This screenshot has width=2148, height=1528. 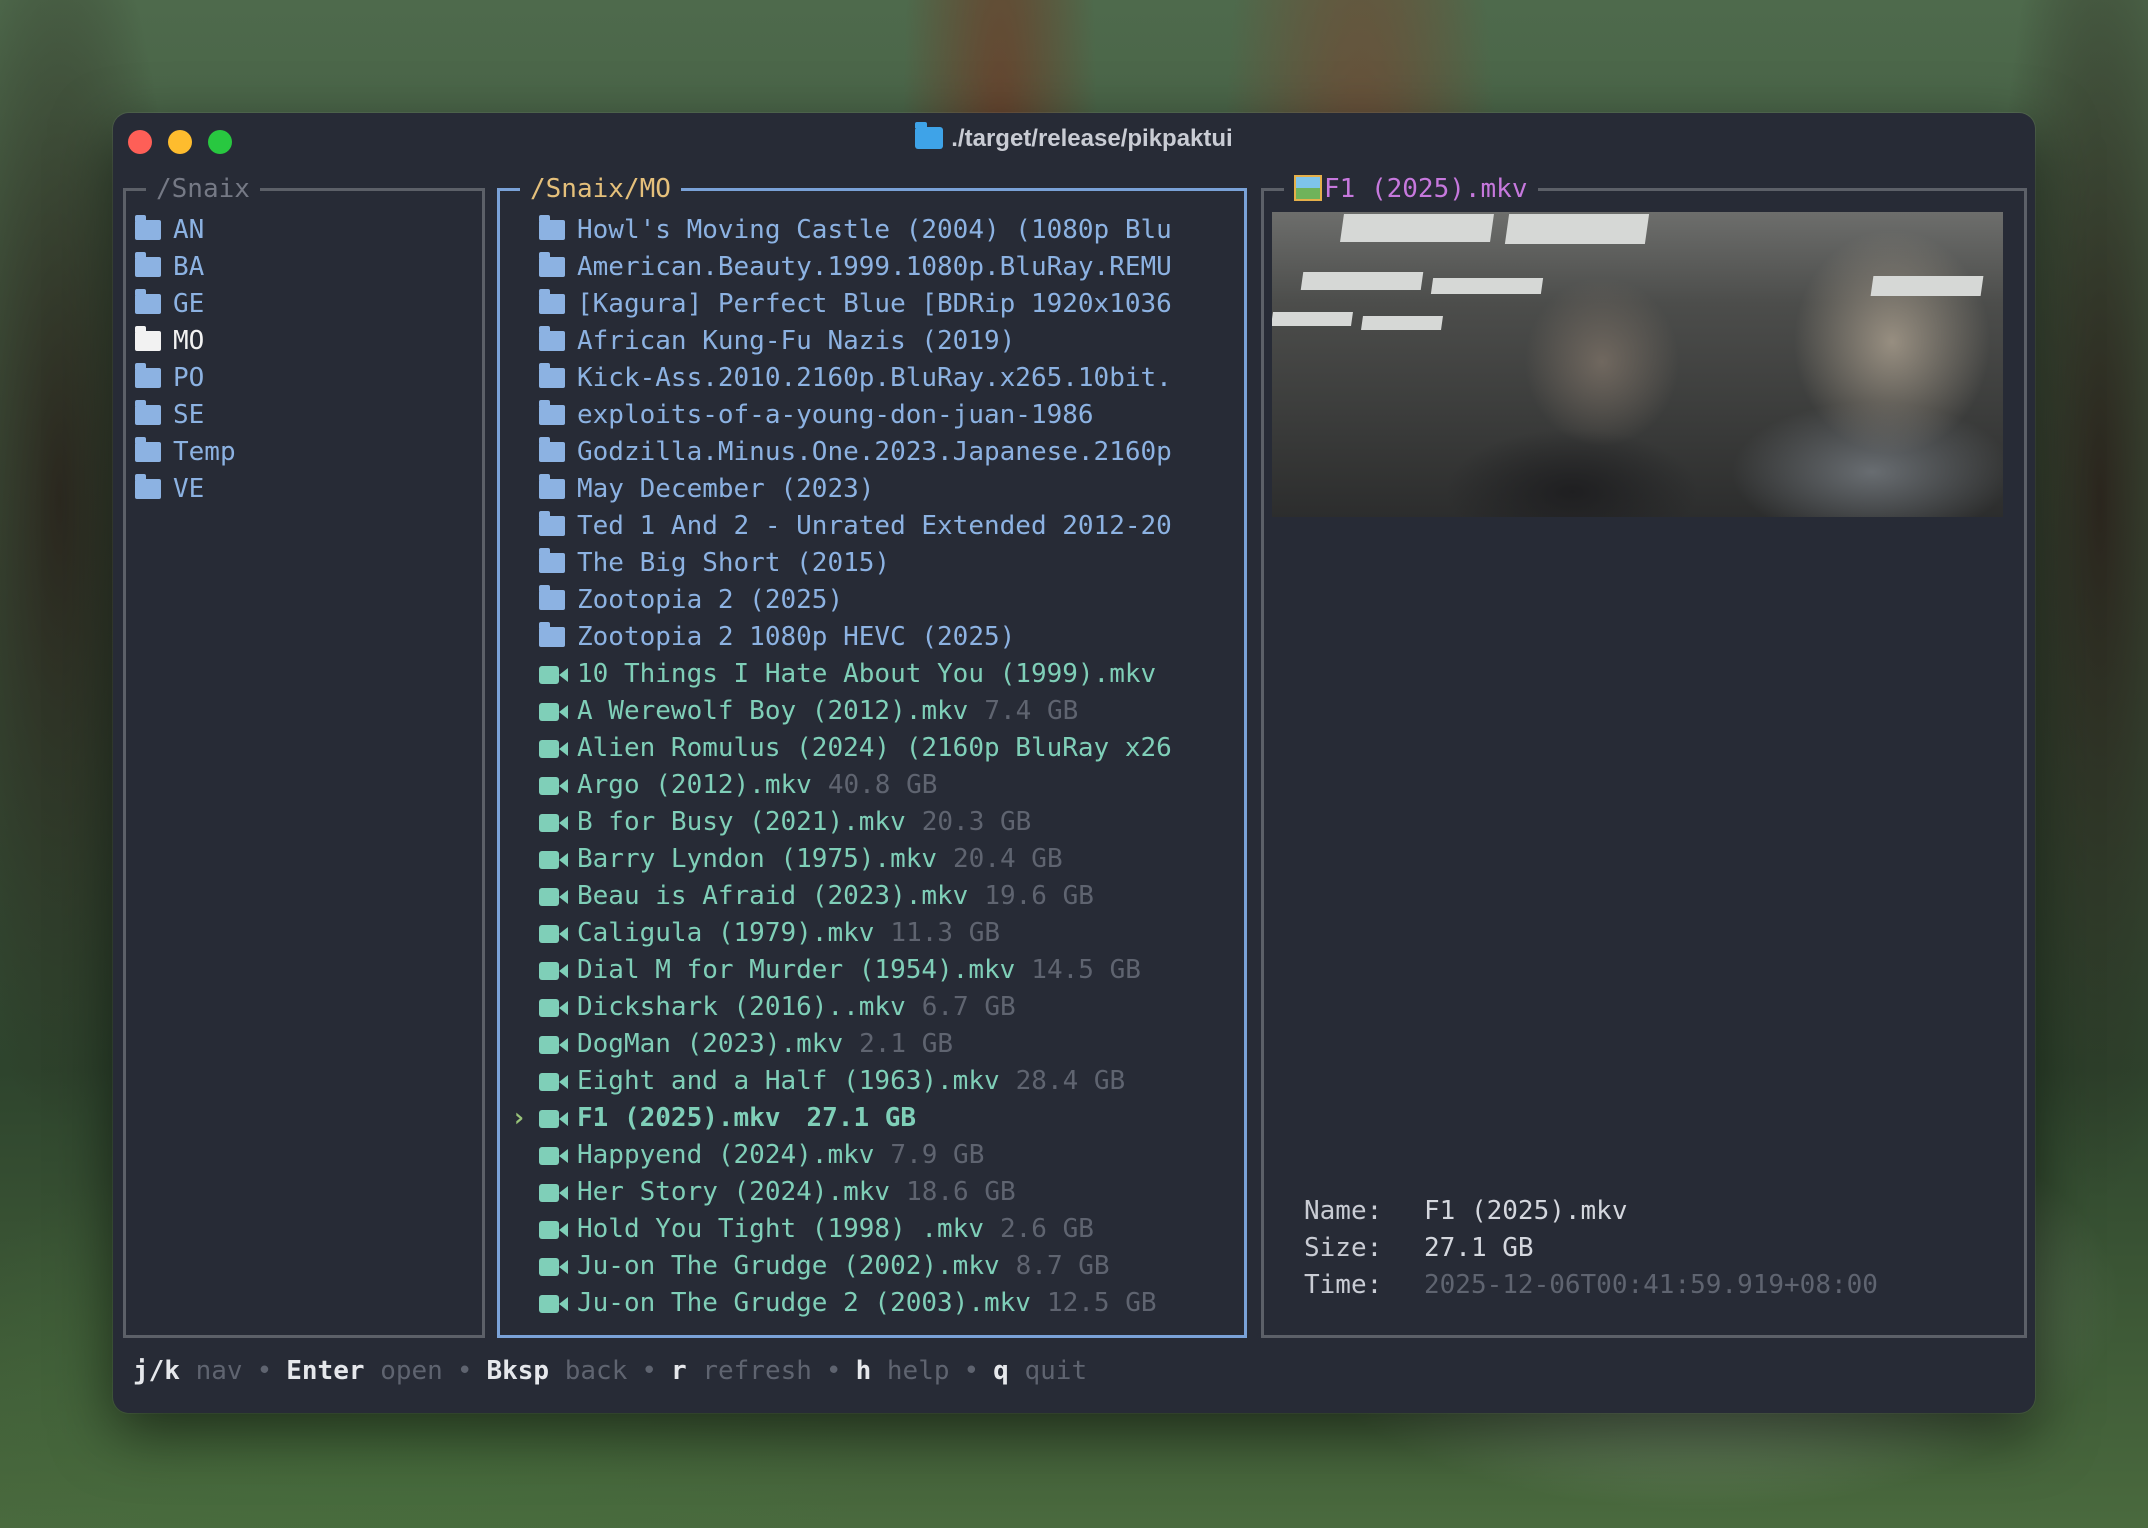 I want to click on parent-dir-item: PO, so click(x=304, y=378).